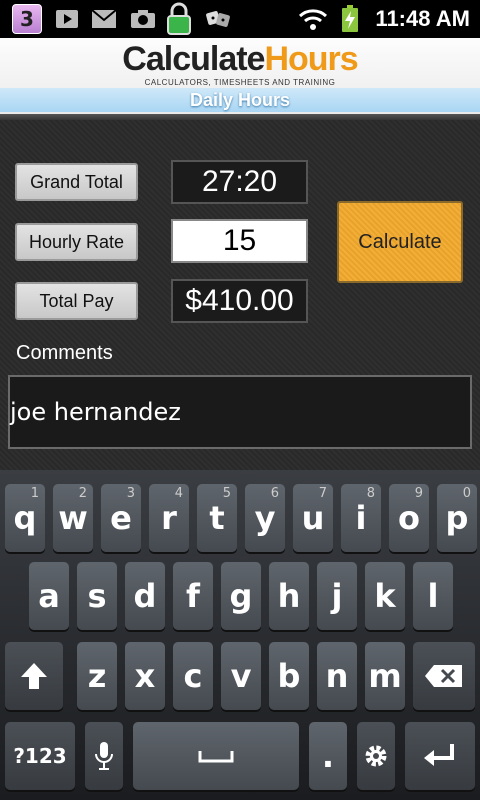  I want to click on key-label: t, so click(217, 518).